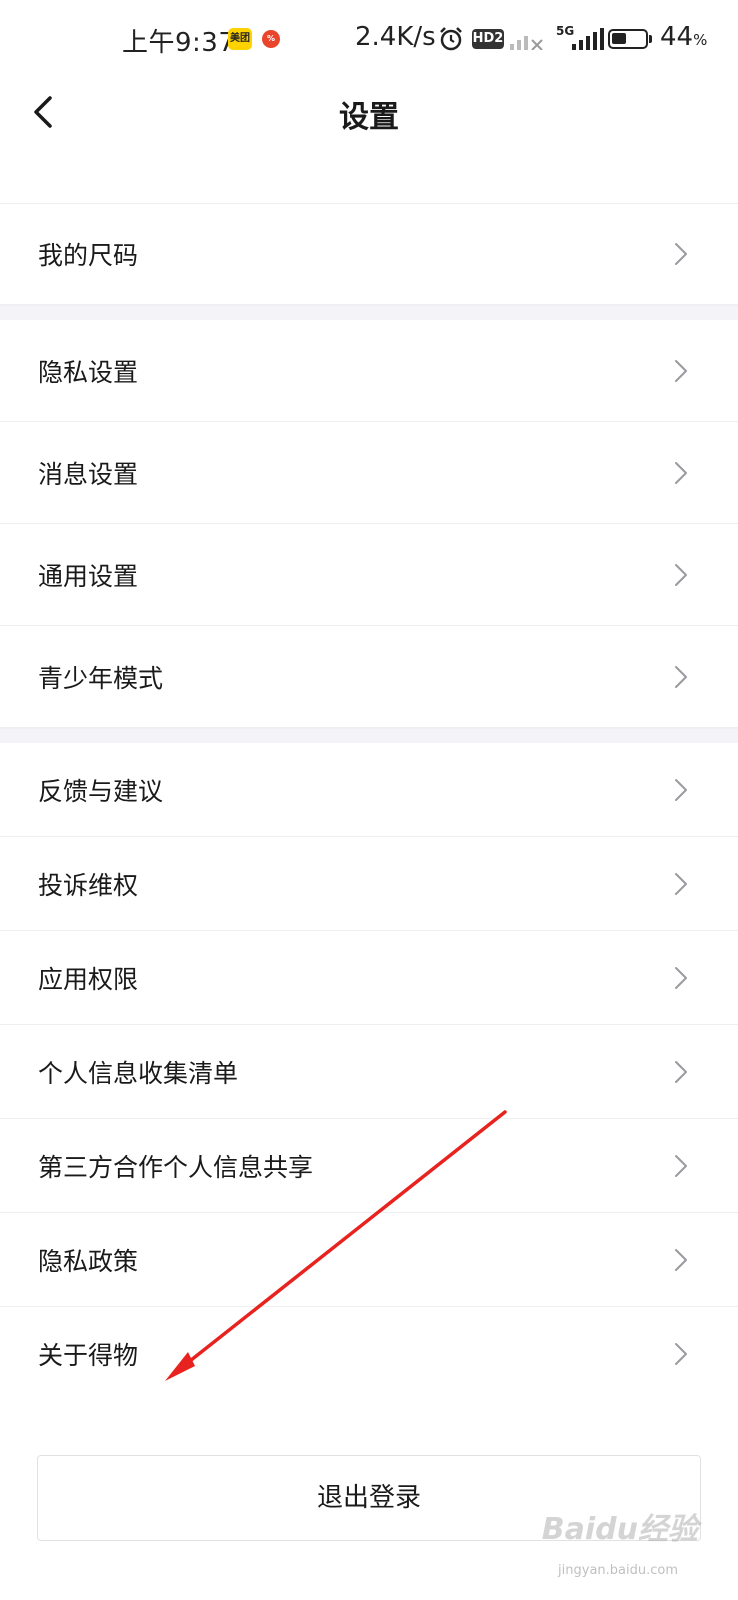 This screenshot has height=1600, width=738. What do you see at coordinates (395, 37) in the screenshot?
I see `network-speed: 2.4K/s` at bounding box center [395, 37].